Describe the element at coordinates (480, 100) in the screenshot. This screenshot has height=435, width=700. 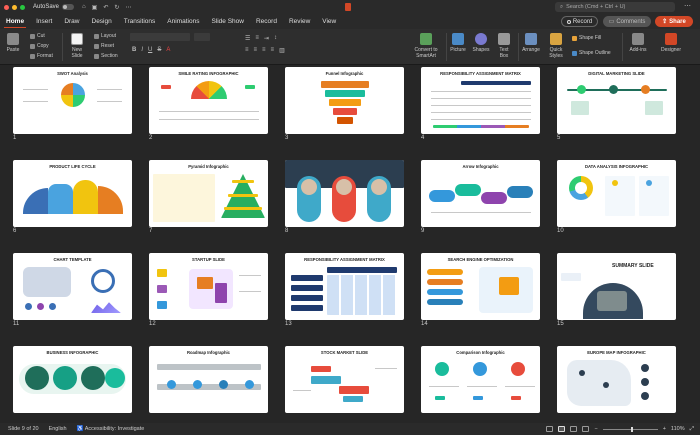
I see `slide-thumbnail-4: RESPONSIBILITY ASSIGNMENT MATRIX` at that location.